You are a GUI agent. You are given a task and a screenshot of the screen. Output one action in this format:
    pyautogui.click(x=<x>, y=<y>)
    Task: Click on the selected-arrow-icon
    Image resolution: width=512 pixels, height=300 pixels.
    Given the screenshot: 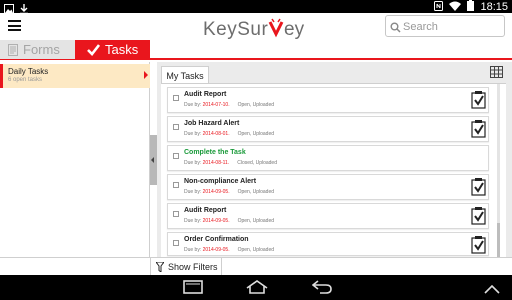 What is the action you would take?
    pyautogui.click(x=146, y=75)
    